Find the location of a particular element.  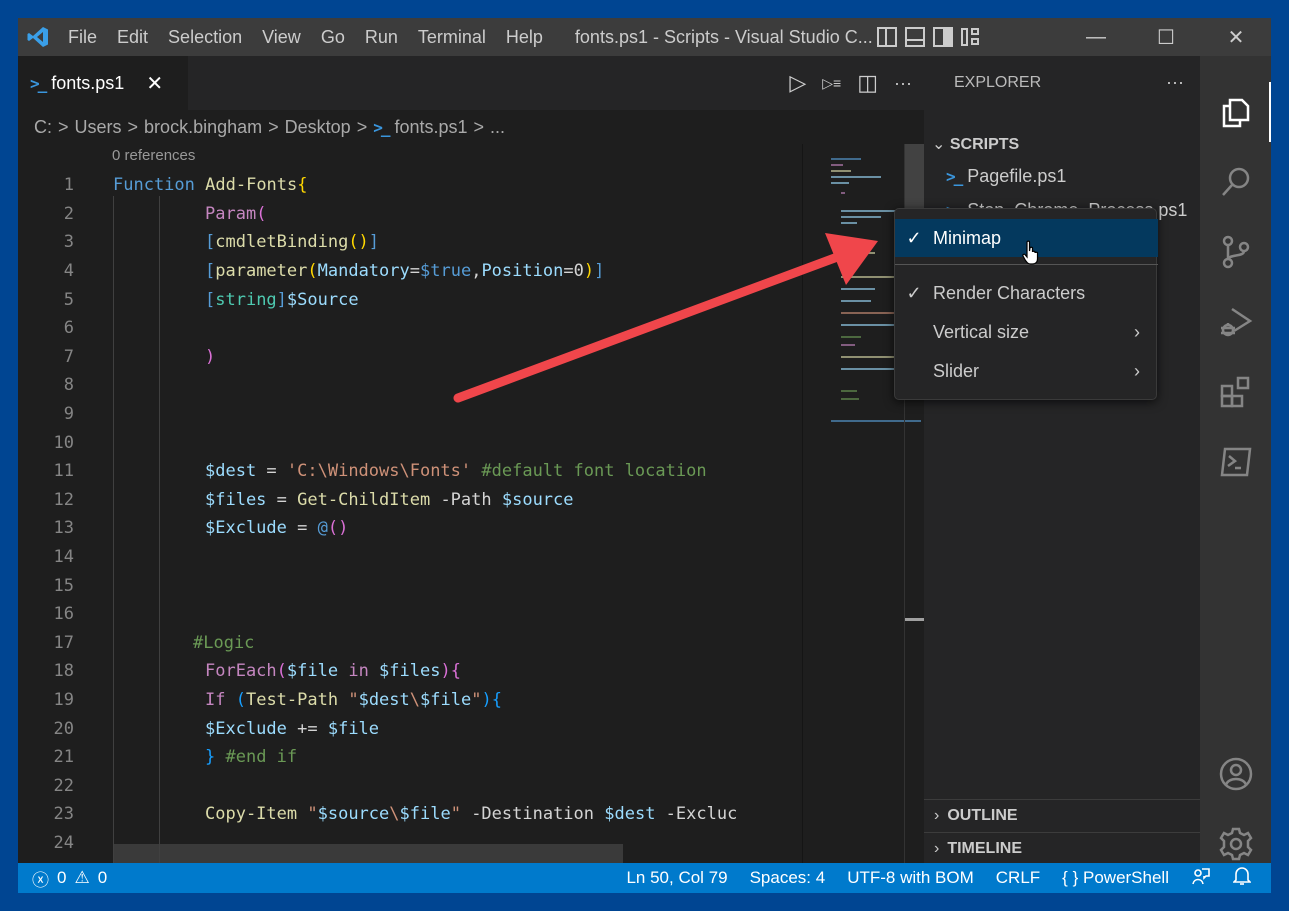

breadcrumb-item: Users is located at coordinates (98, 127).